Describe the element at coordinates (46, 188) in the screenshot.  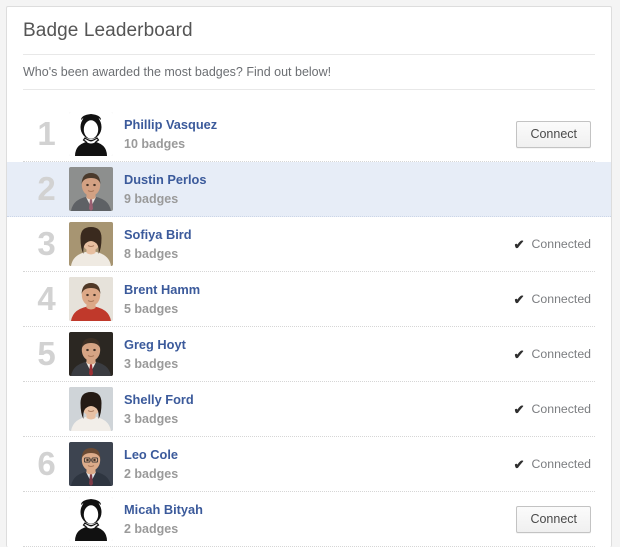
I see `rank-number: 2` at that location.